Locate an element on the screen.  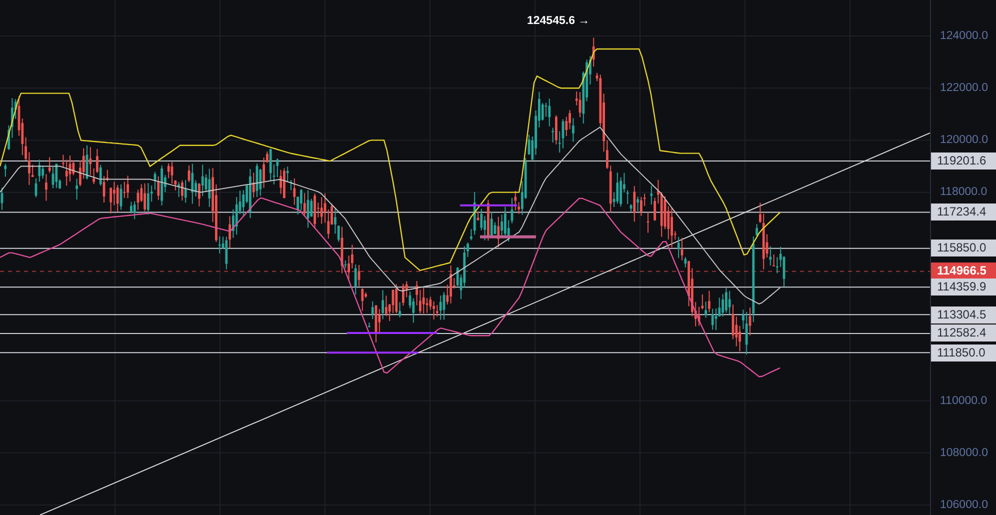
axis-tick-label: 120000.0 is located at coordinates (964, 140).